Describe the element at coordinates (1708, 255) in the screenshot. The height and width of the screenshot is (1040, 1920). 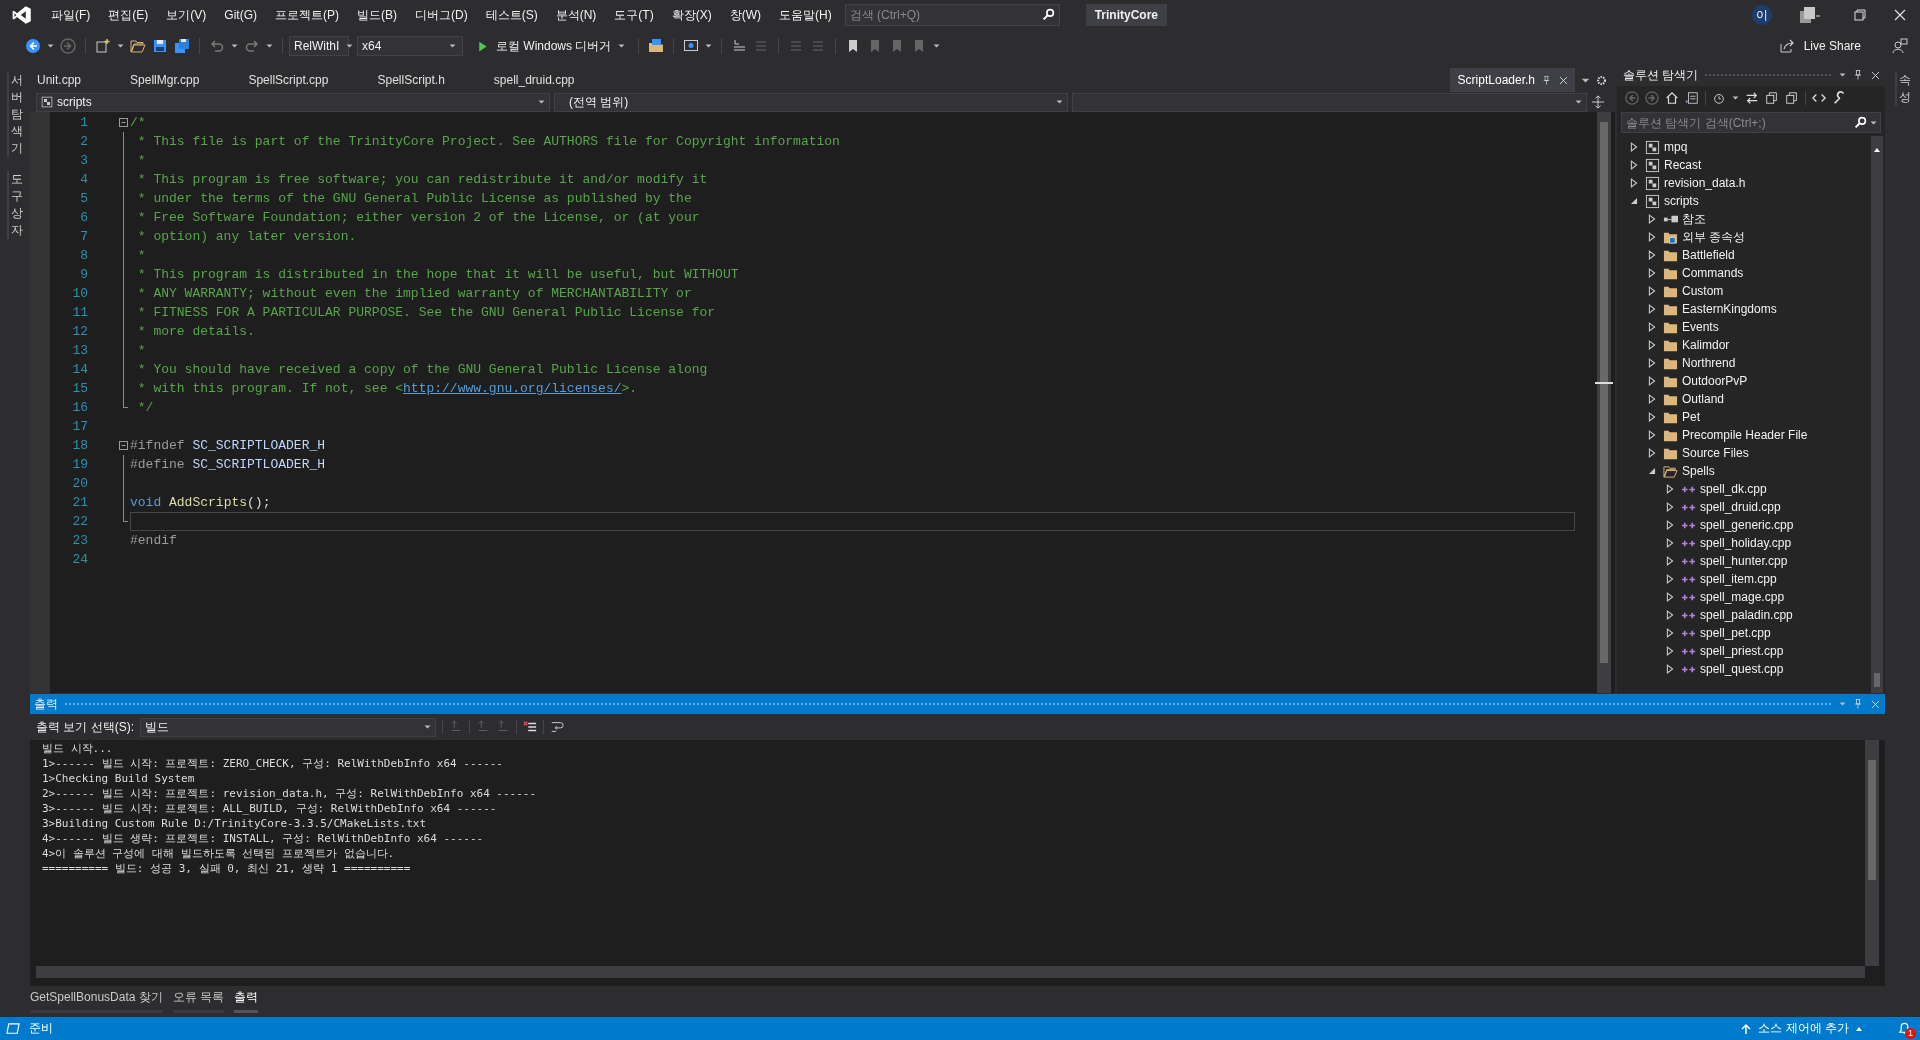
I see `tree-item: Battlefield` at that location.